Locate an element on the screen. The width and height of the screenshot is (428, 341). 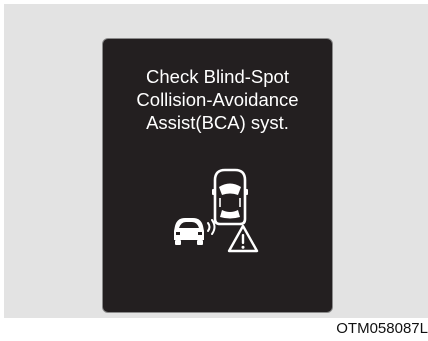
warning-message-line-3: Assist(BCA) syst. is located at coordinates (217, 122).